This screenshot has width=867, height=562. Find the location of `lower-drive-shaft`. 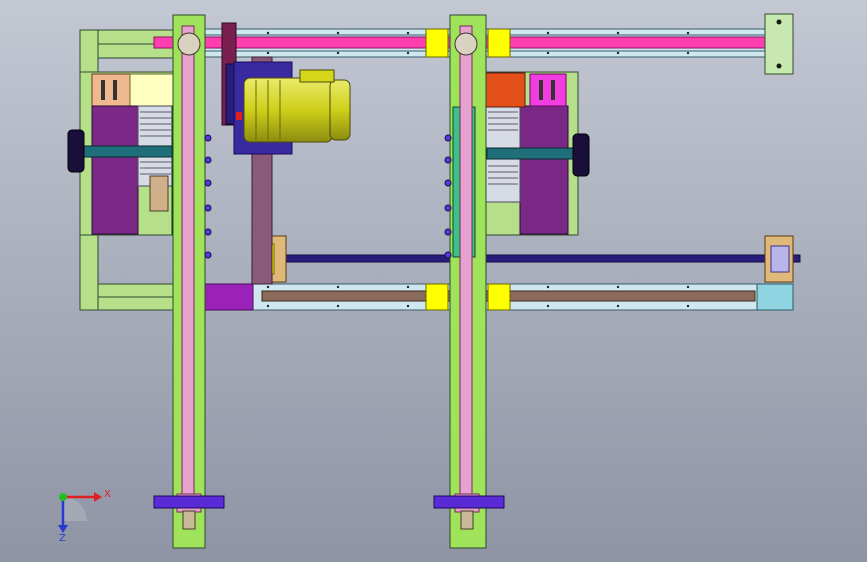

lower-drive-shaft is located at coordinates (531, 258).